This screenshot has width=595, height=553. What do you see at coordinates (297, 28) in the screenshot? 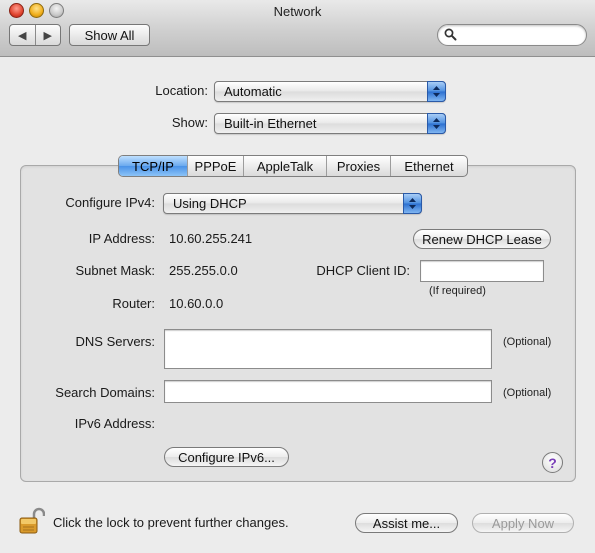
I see `title-bar: Network ◀ ▶ Show All` at bounding box center [297, 28].